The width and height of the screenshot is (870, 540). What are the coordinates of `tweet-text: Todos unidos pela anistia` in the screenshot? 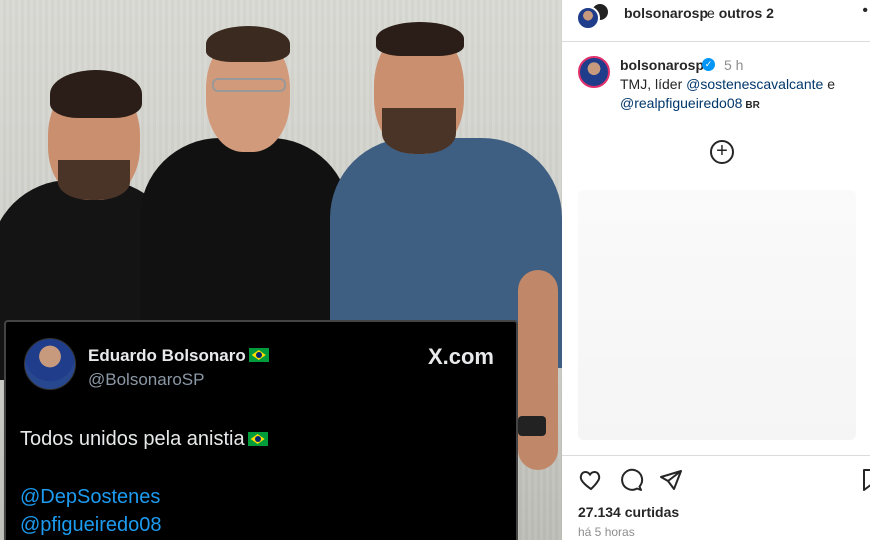 It's located at (144, 439).